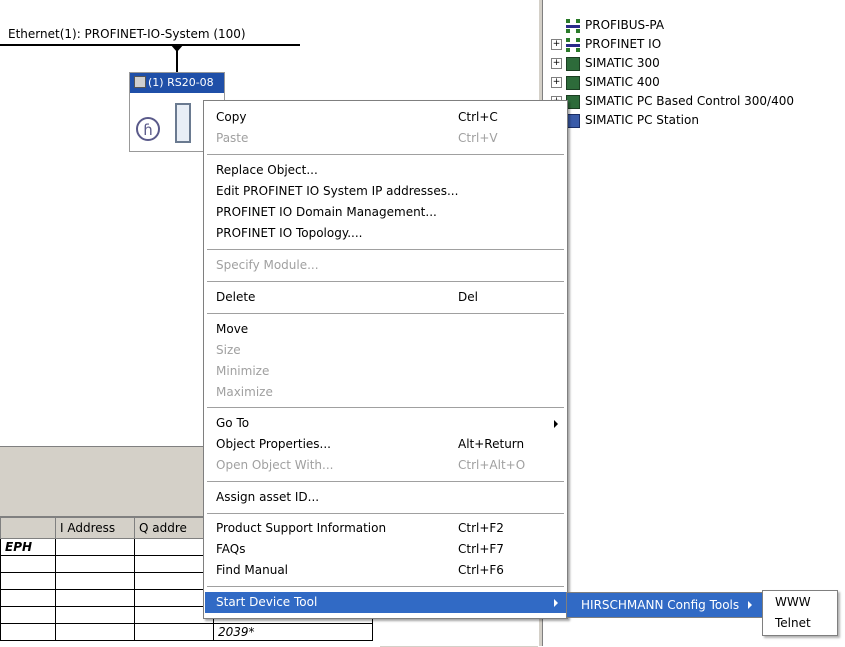  I want to click on menu-shortcut: Ctrl+F6, so click(481, 570).